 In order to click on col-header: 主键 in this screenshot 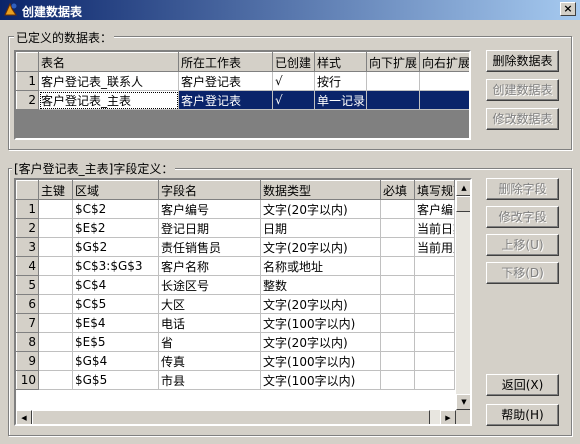, I will do `click(55, 190)`.